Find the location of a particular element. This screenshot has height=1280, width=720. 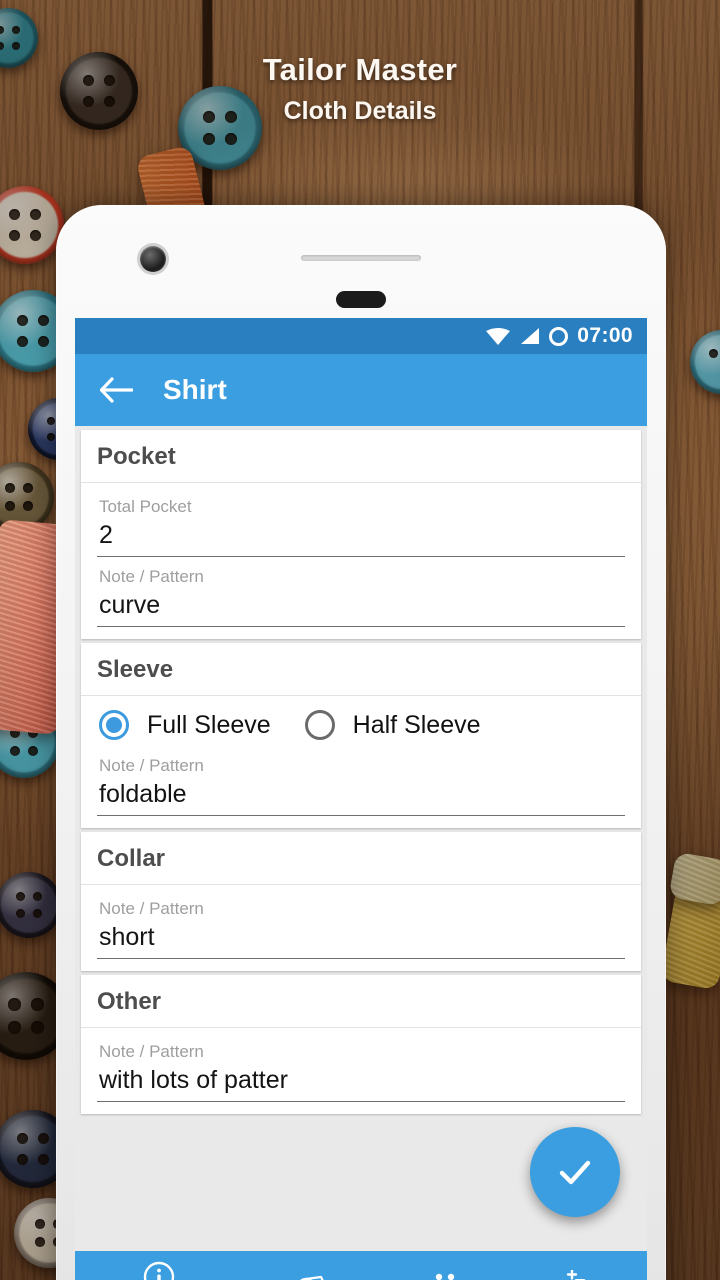

card-title: Pocket is located at coordinates (361, 456).